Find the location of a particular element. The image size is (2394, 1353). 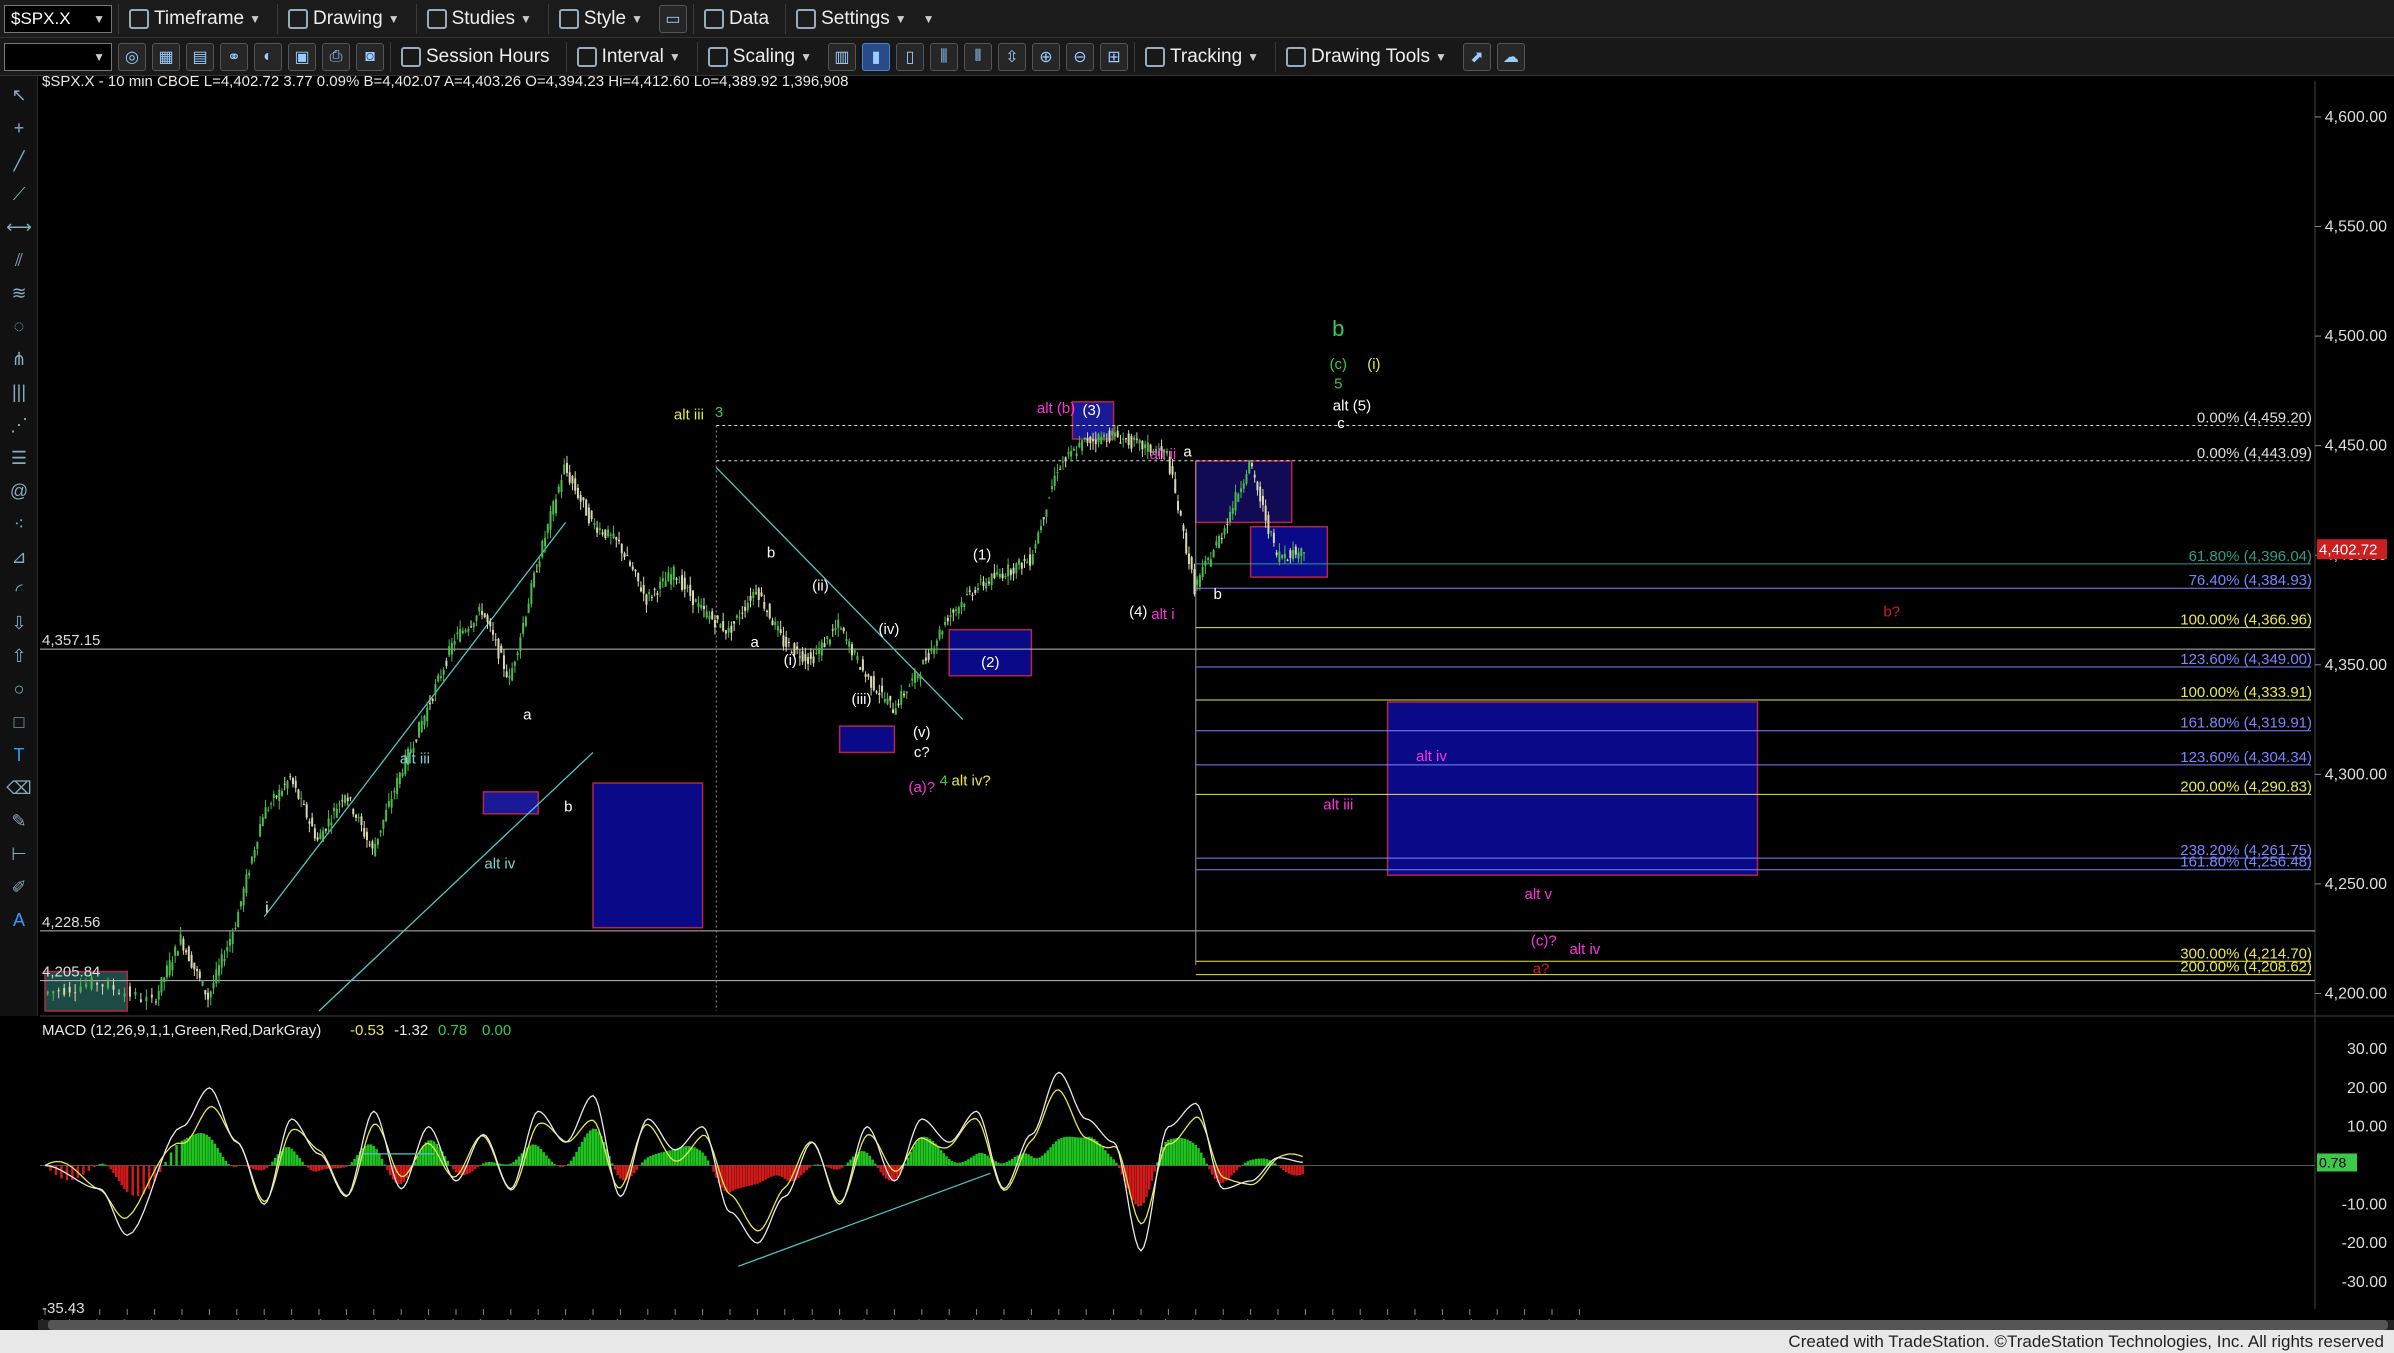

candlestick-icon: ▮ is located at coordinates (875, 56).